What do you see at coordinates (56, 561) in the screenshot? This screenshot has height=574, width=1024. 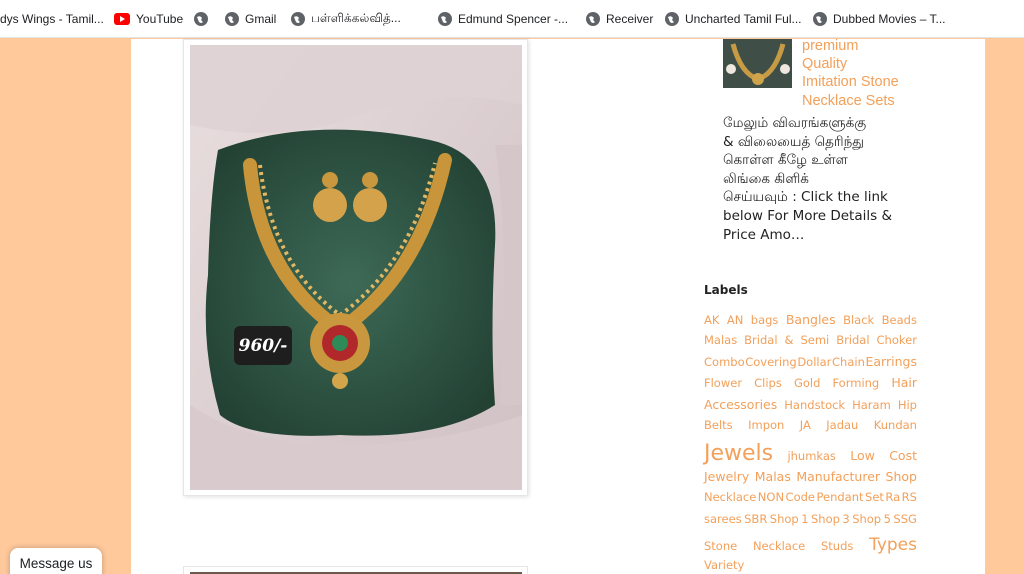 I see `message-us-button: Message us` at bounding box center [56, 561].